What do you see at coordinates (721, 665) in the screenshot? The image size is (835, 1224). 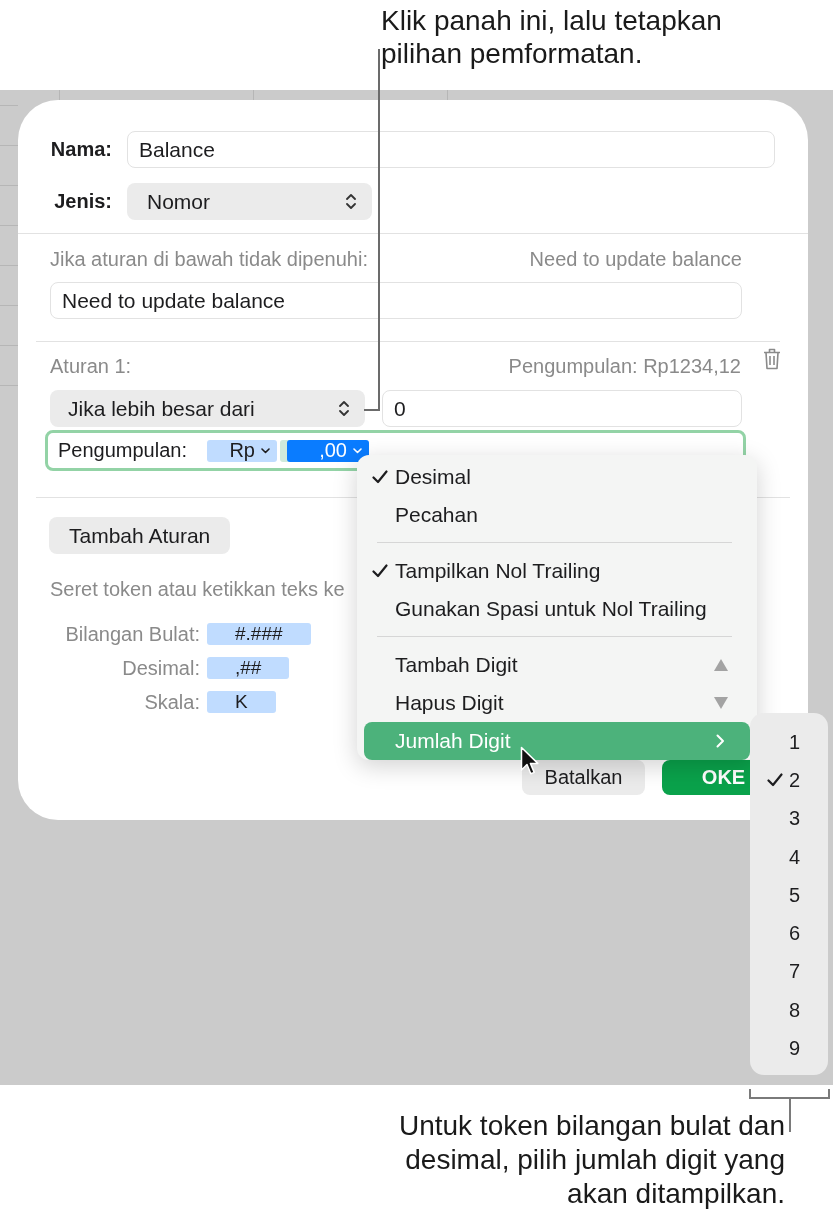 I see `triangle-up-icon` at bounding box center [721, 665].